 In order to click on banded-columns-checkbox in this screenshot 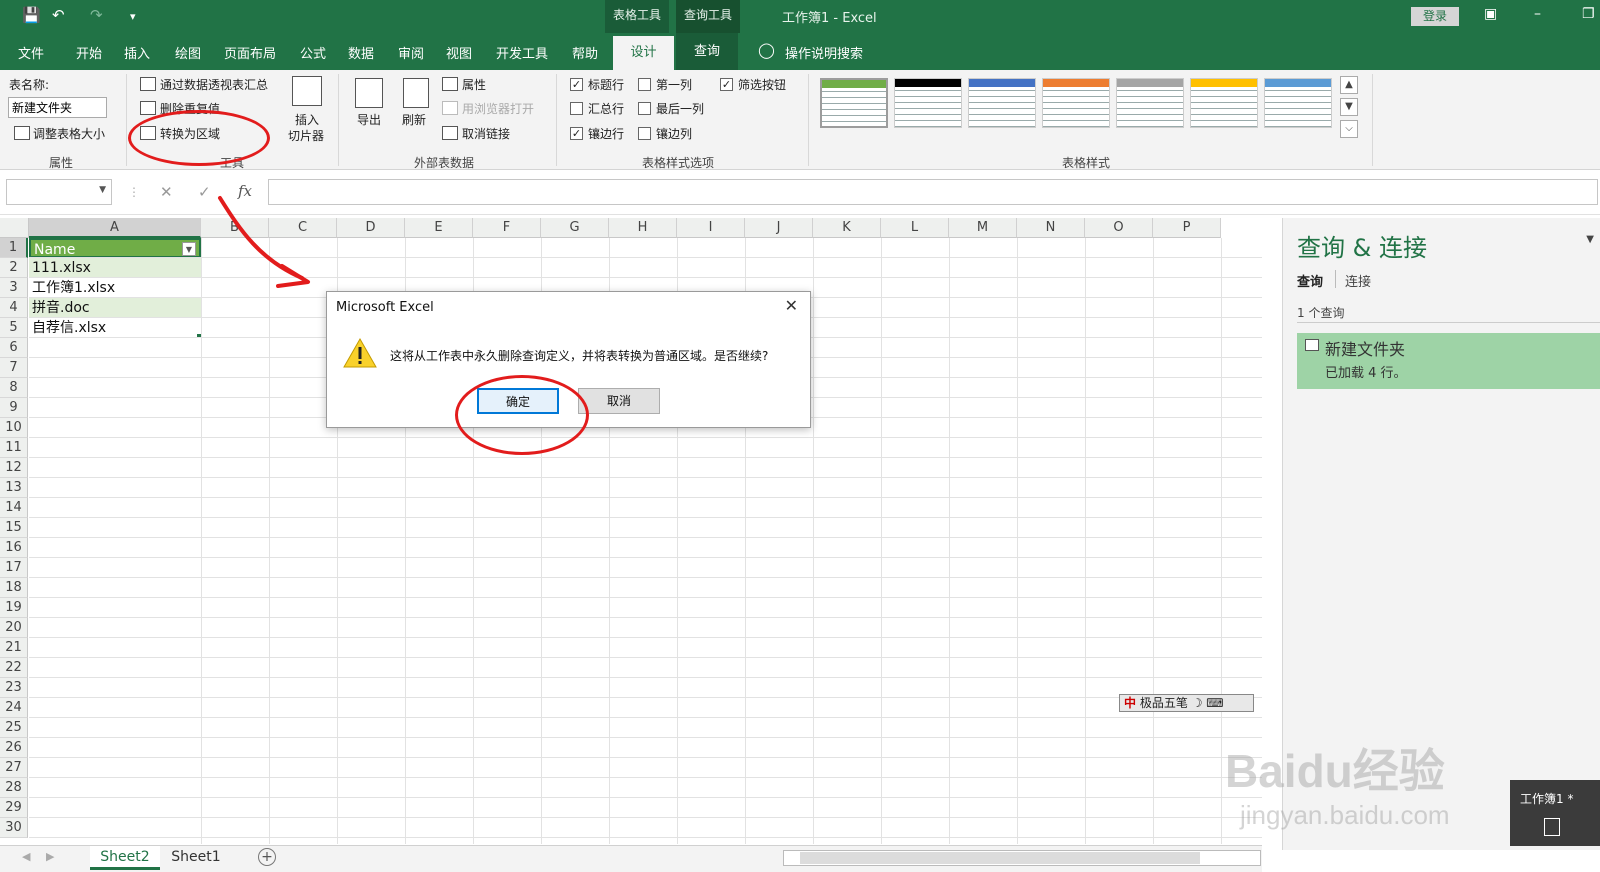, I will do `click(644, 133)`.